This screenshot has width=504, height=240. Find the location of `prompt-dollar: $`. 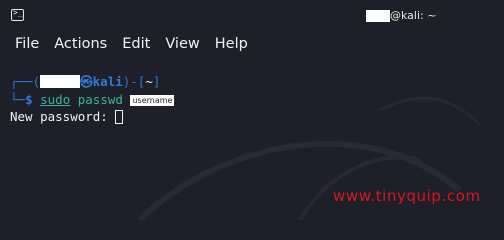

prompt-dollar: $ is located at coordinates (33, 99).